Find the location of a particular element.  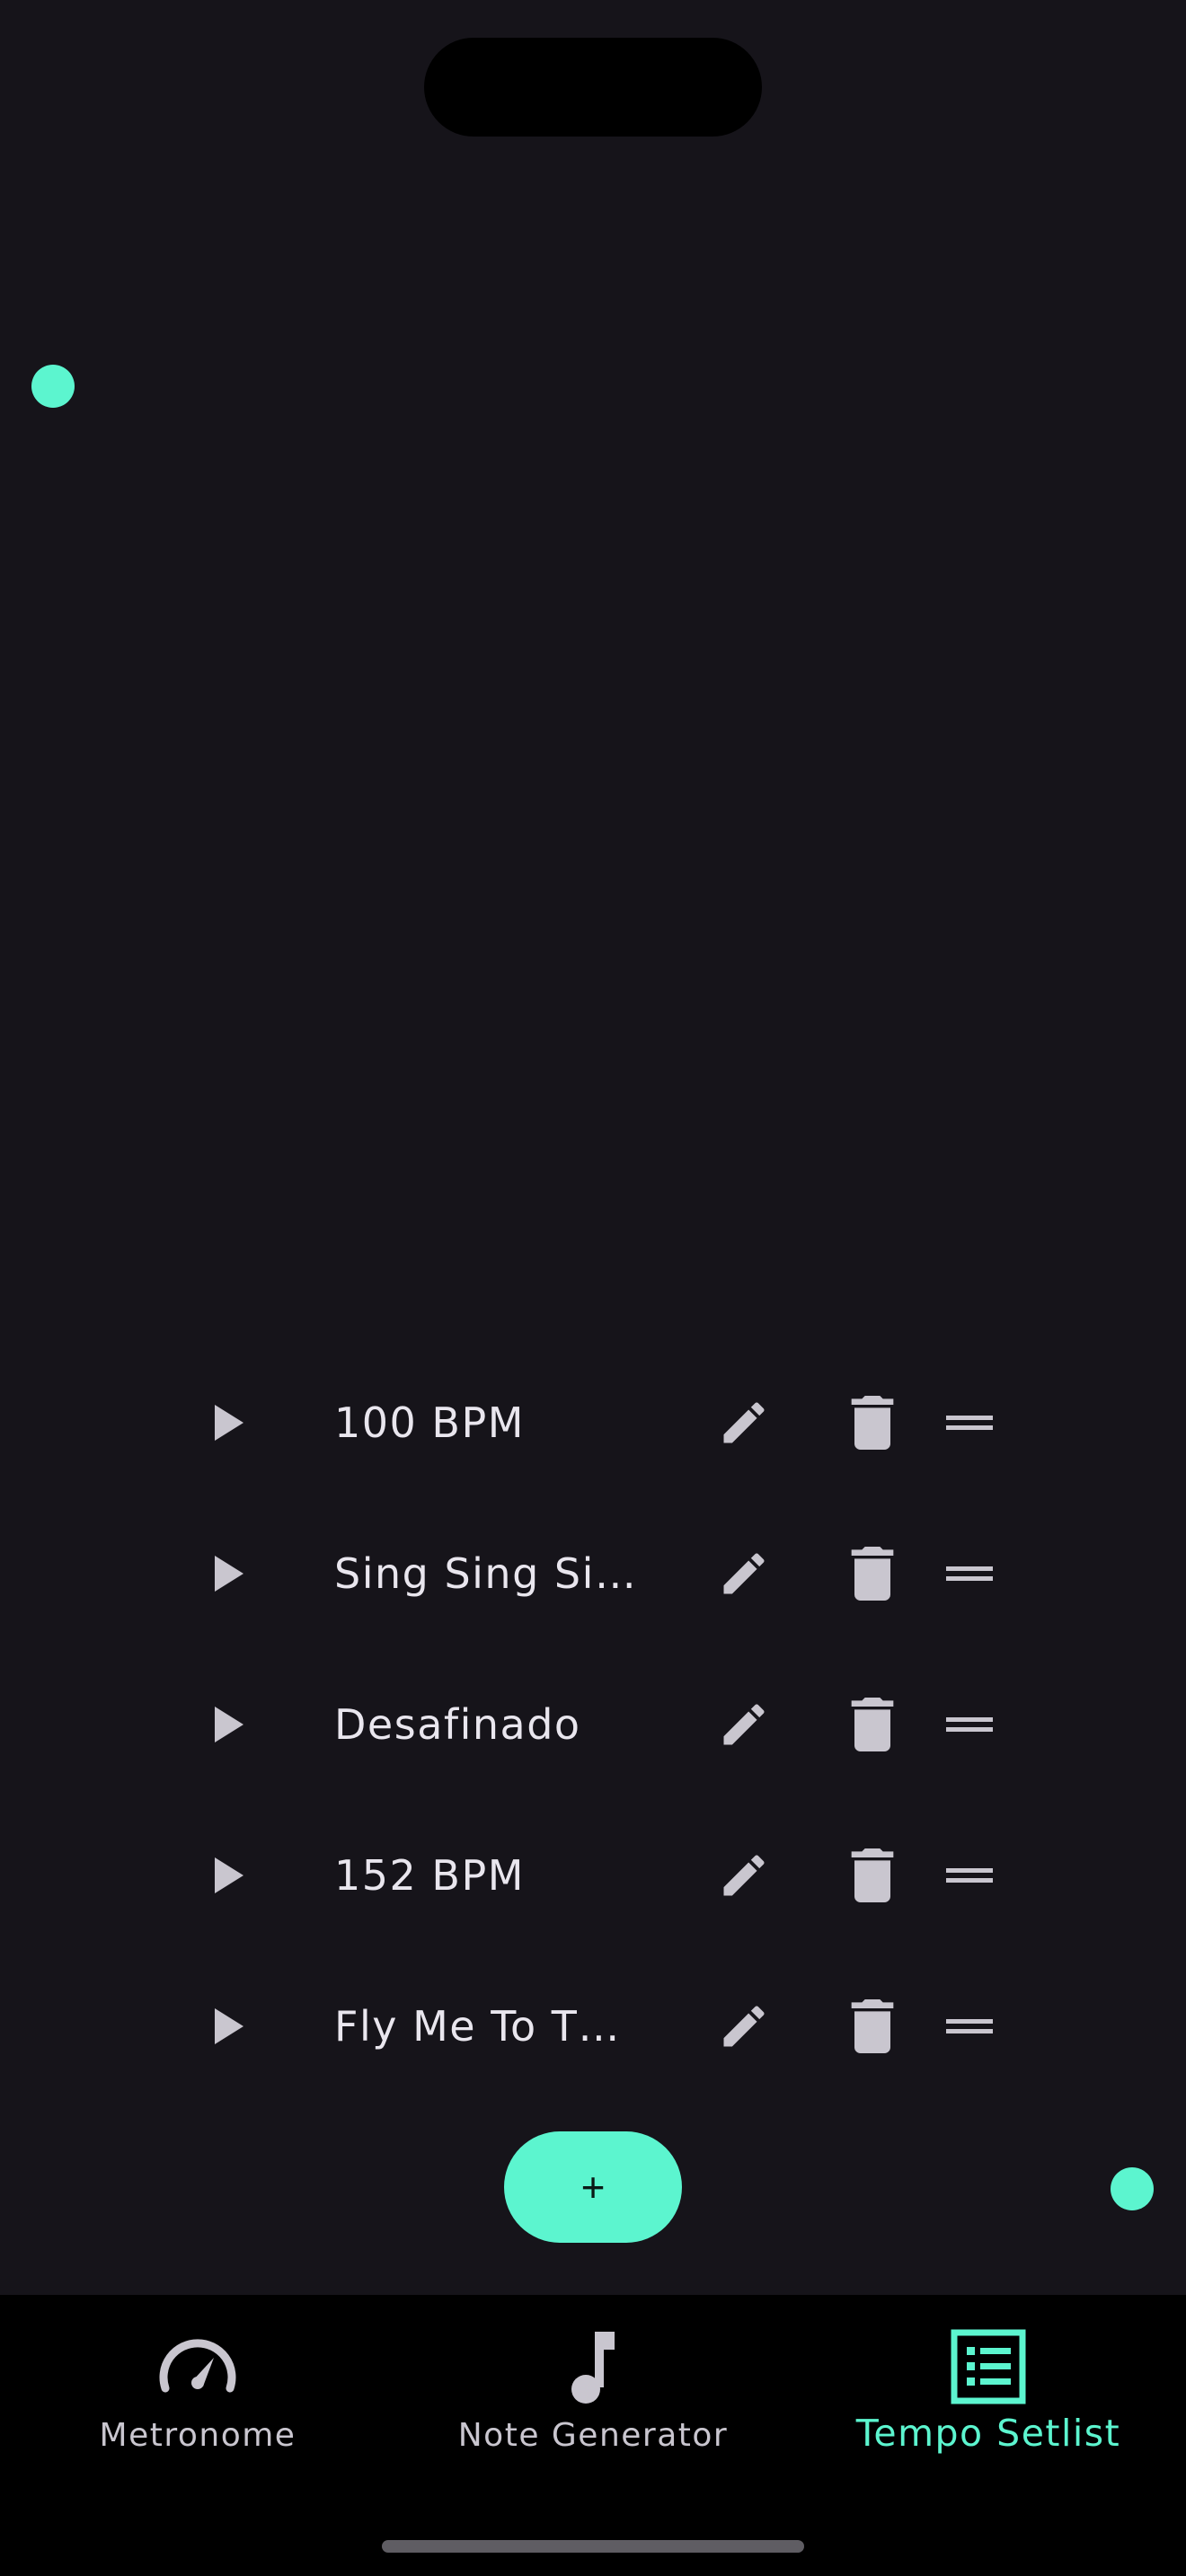

setlist-item-title: 100 BPM is located at coordinates (487, 1422).